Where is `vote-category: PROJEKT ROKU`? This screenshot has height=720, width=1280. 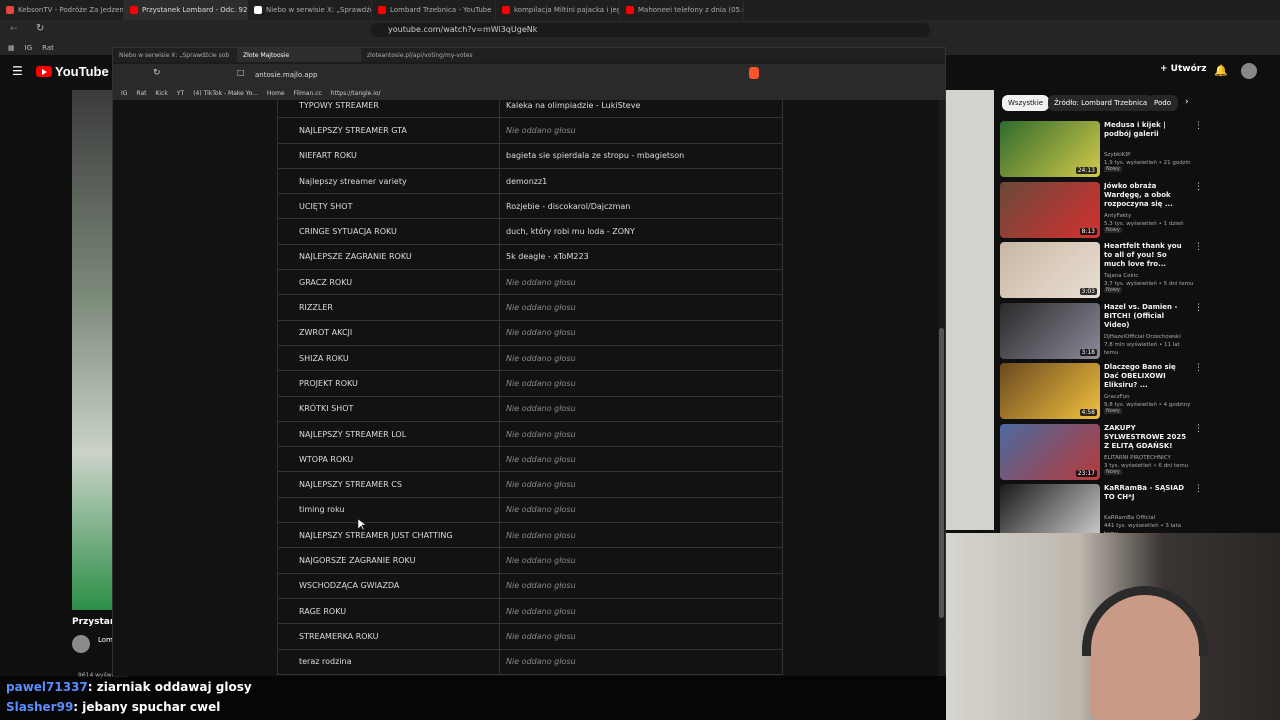 vote-category: PROJEKT ROKU is located at coordinates (389, 383).